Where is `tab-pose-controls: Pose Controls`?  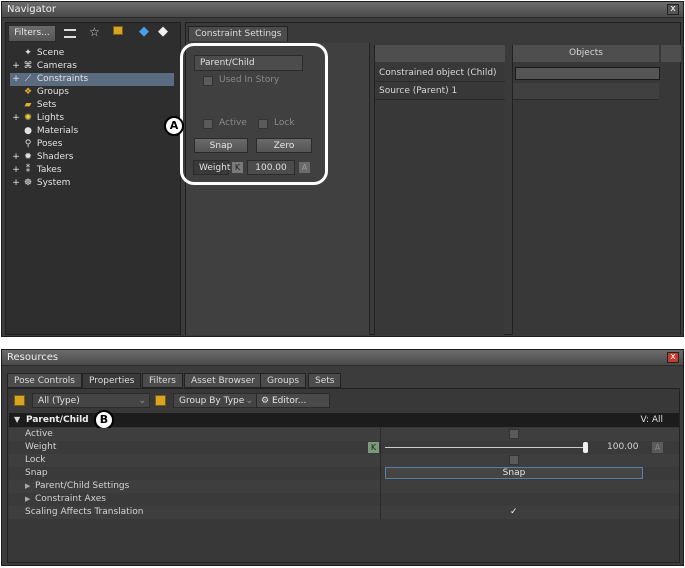 tab-pose-controls: Pose Controls is located at coordinates (44, 380).